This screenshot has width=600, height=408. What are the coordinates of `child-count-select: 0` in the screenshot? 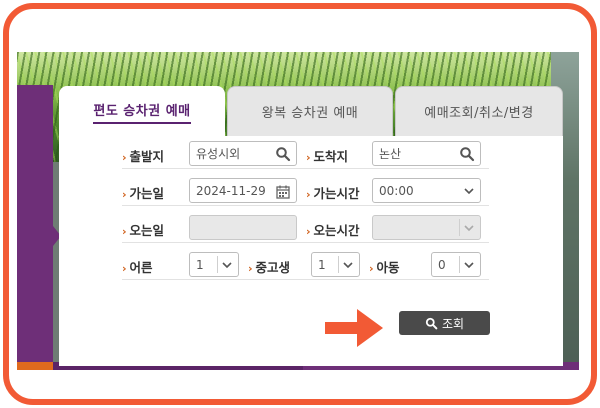 It's located at (456, 264).